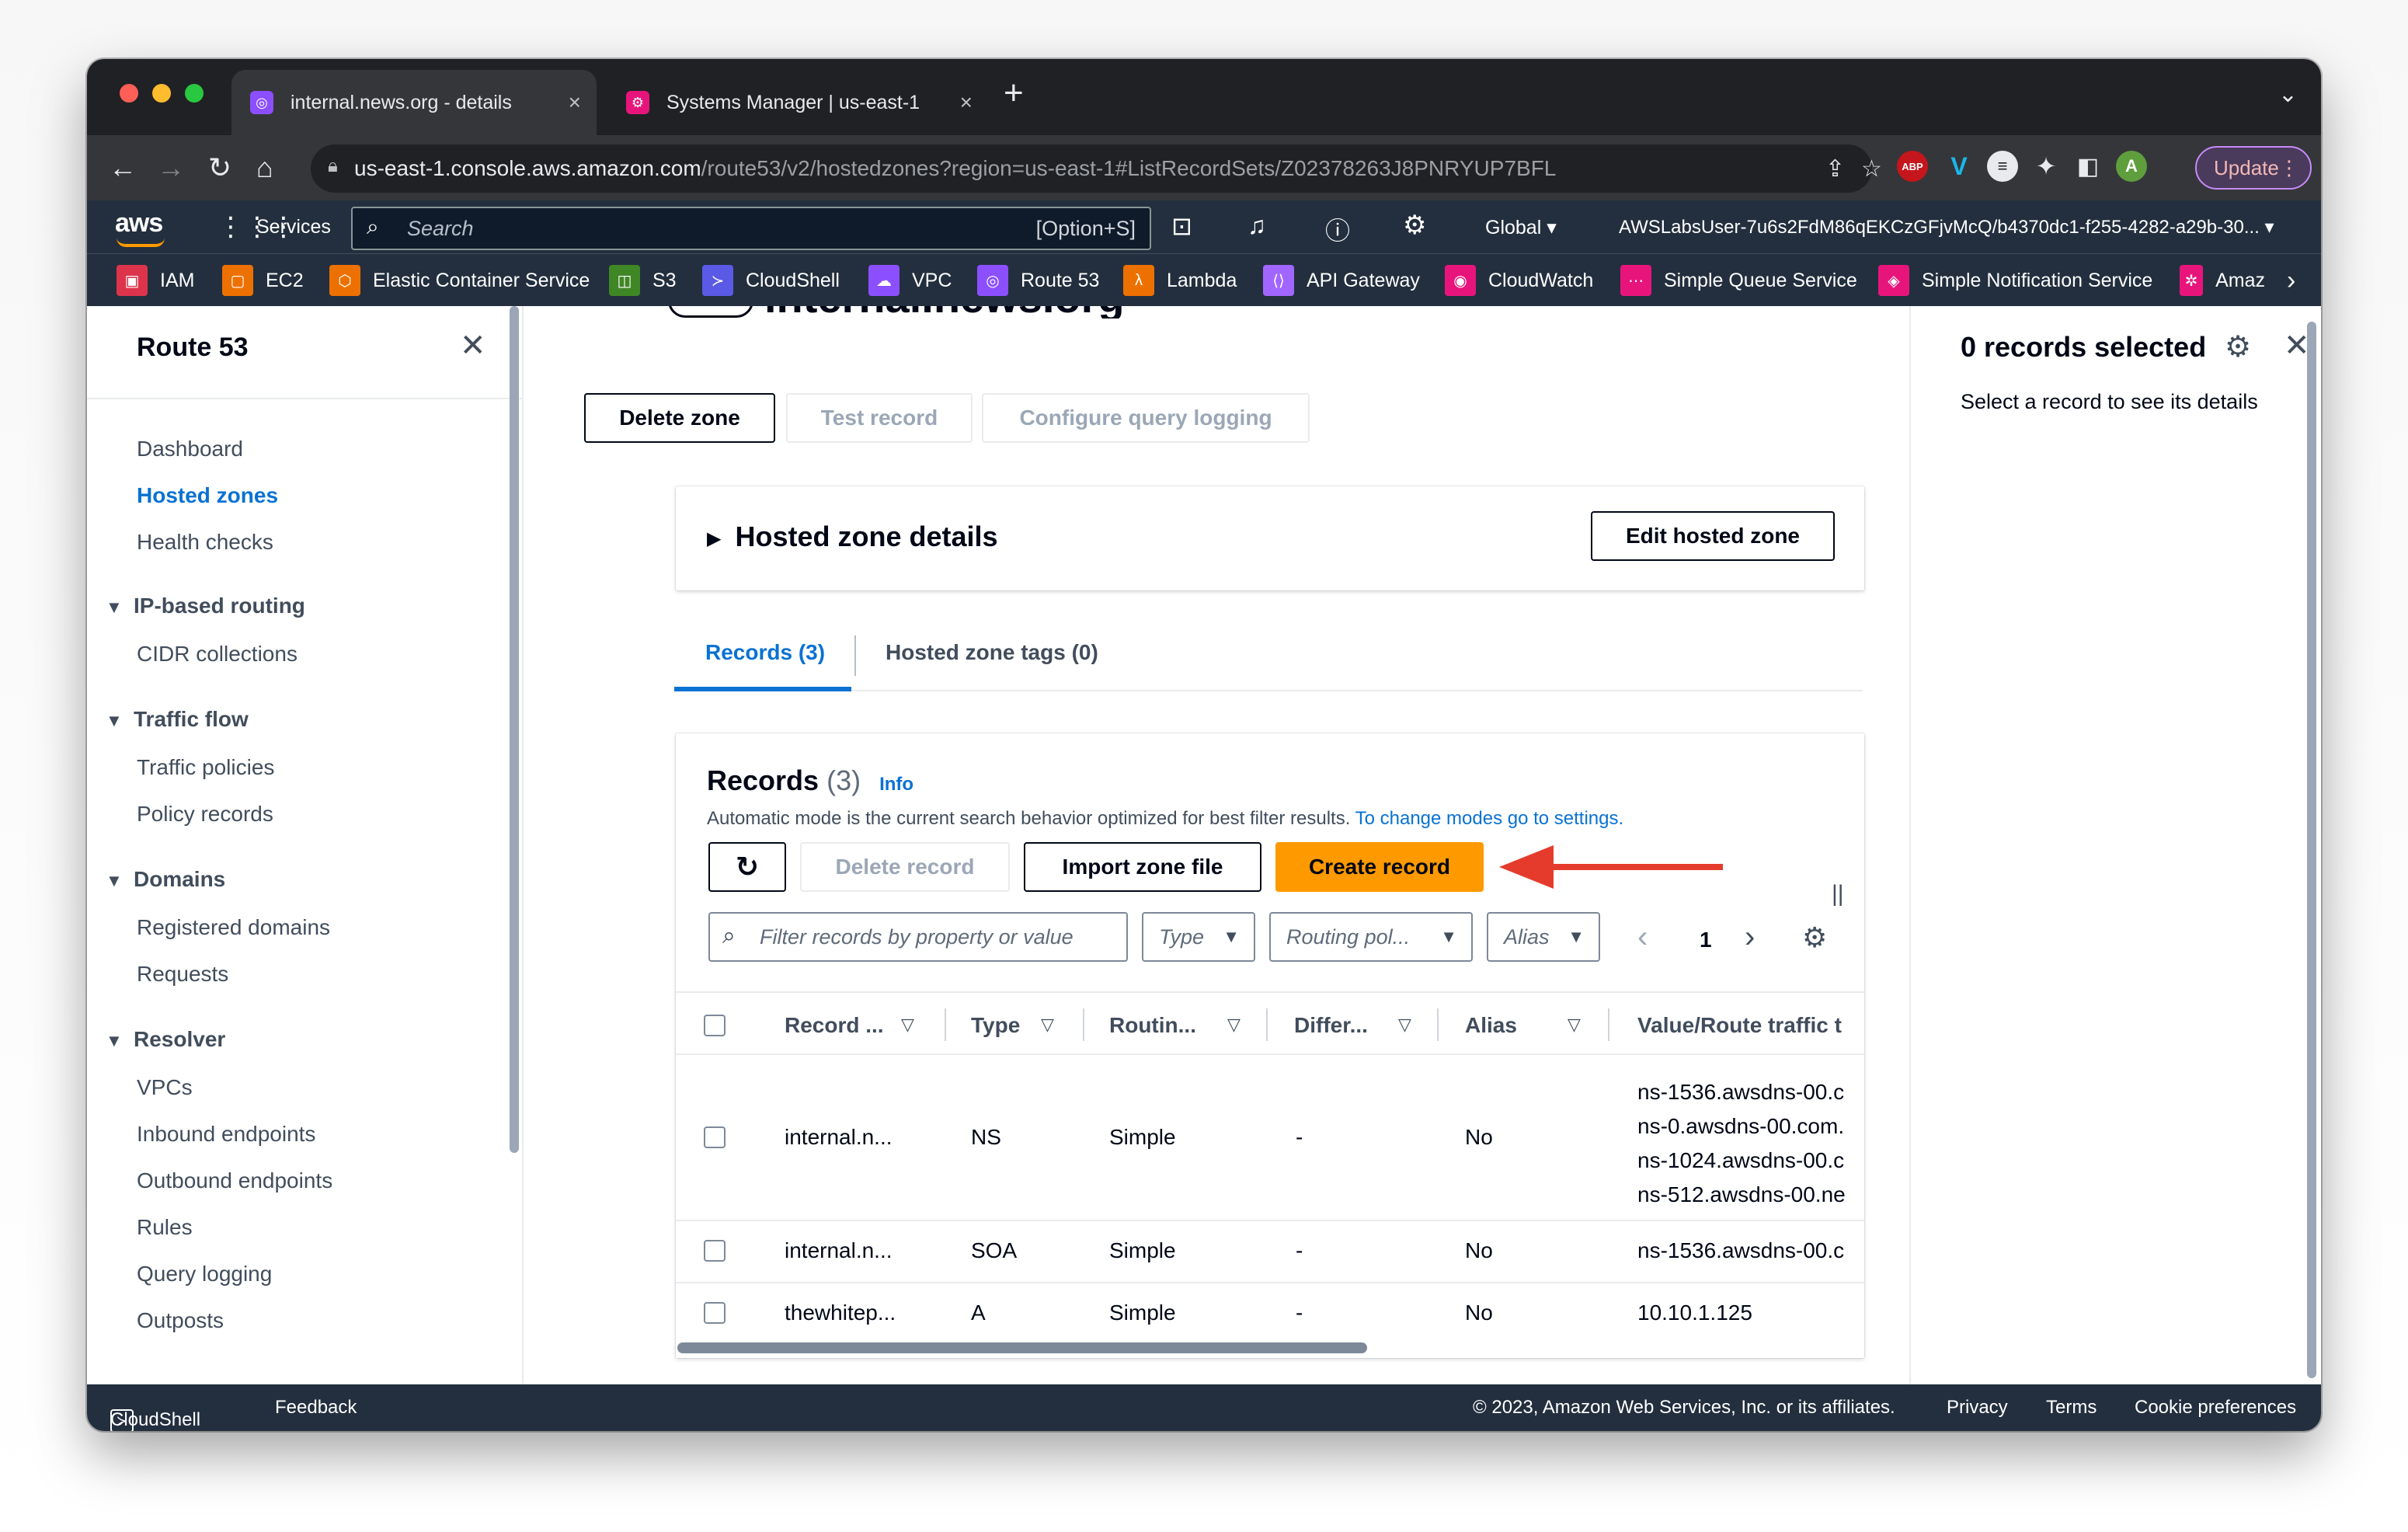  I want to click on favorite-api-gateway: ⟨⟩ API Gateway, so click(1341, 280).